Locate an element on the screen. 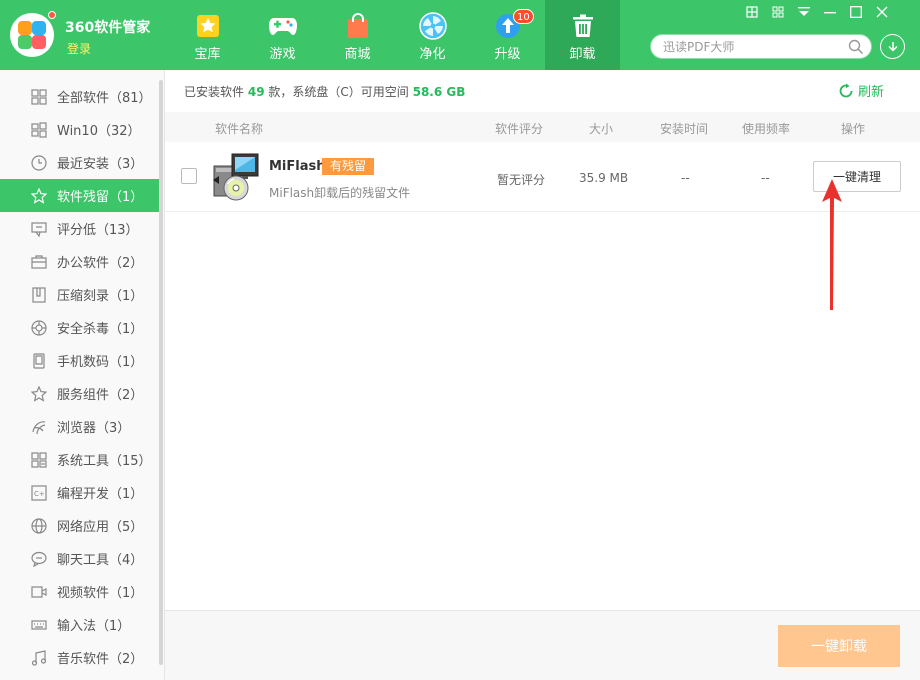 Image resolution: width=920 pixels, height=680 pixels. summary-middle: 款，系统盘（C）可用空间 is located at coordinates (338, 92).